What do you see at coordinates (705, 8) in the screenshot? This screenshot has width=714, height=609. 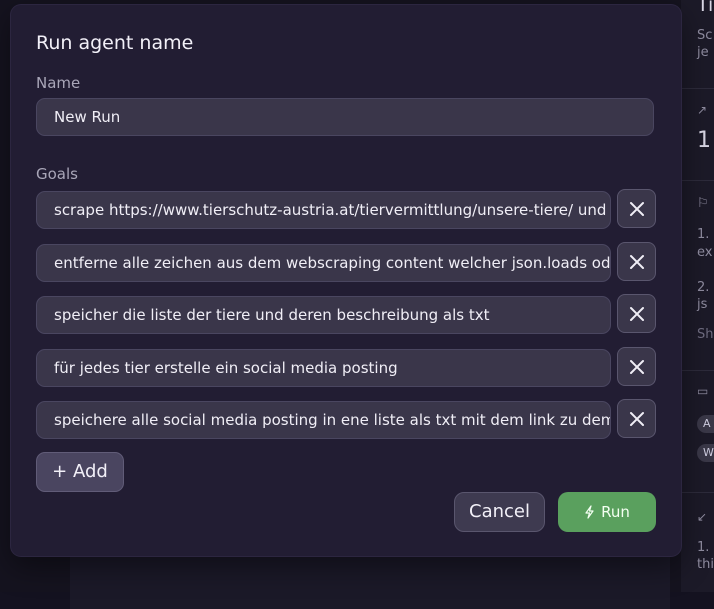 I see `panel-text: Ti` at bounding box center [705, 8].